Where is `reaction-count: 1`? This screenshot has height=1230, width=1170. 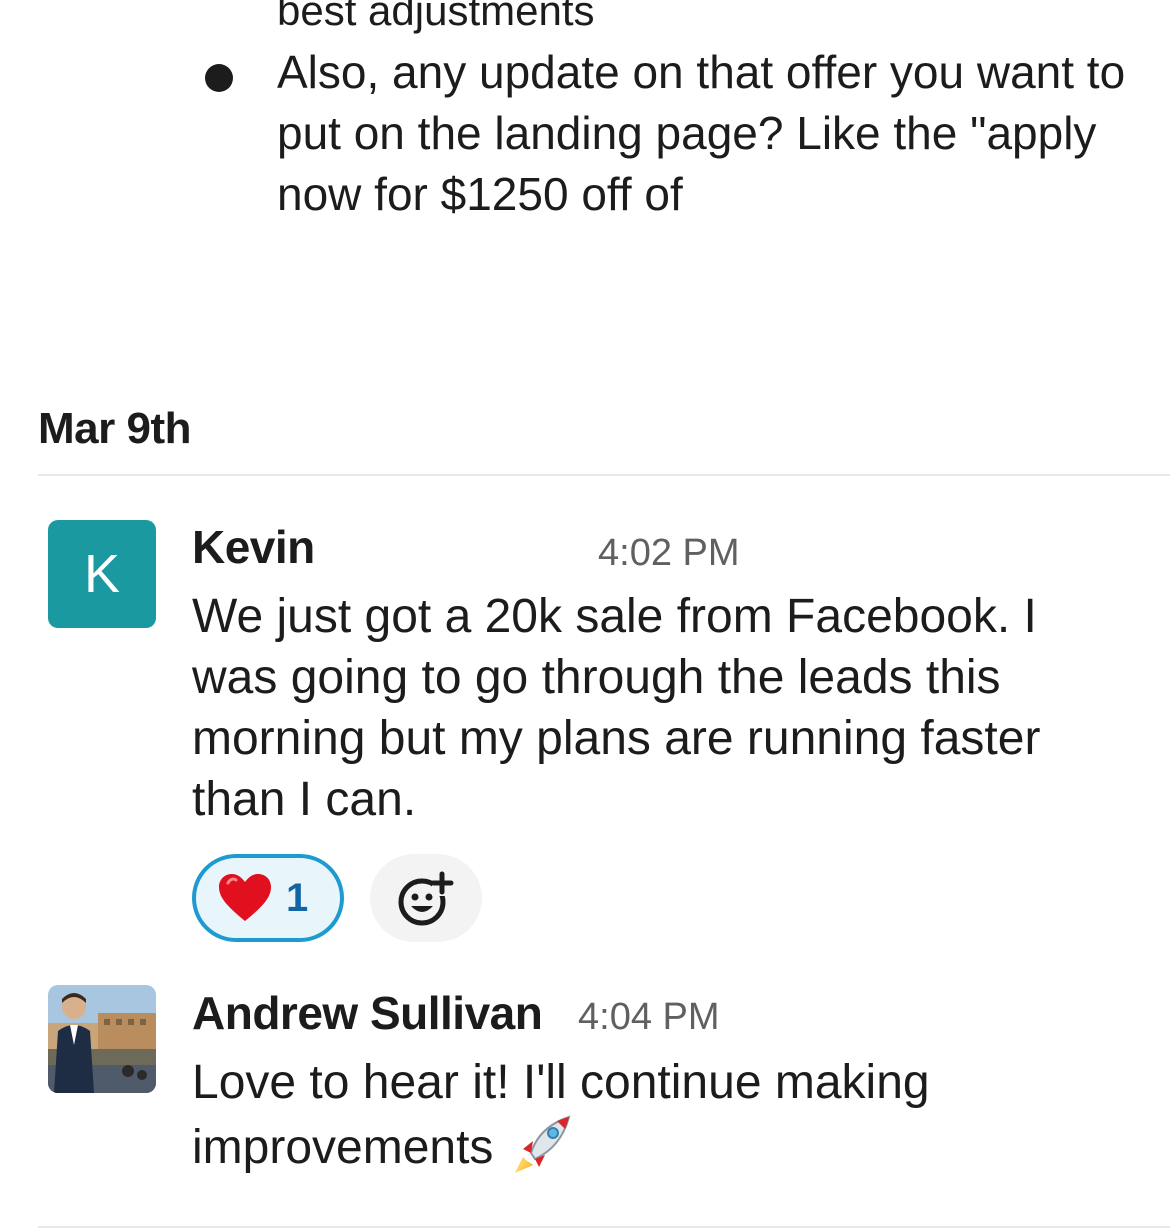 reaction-count: 1 is located at coordinates (297, 897).